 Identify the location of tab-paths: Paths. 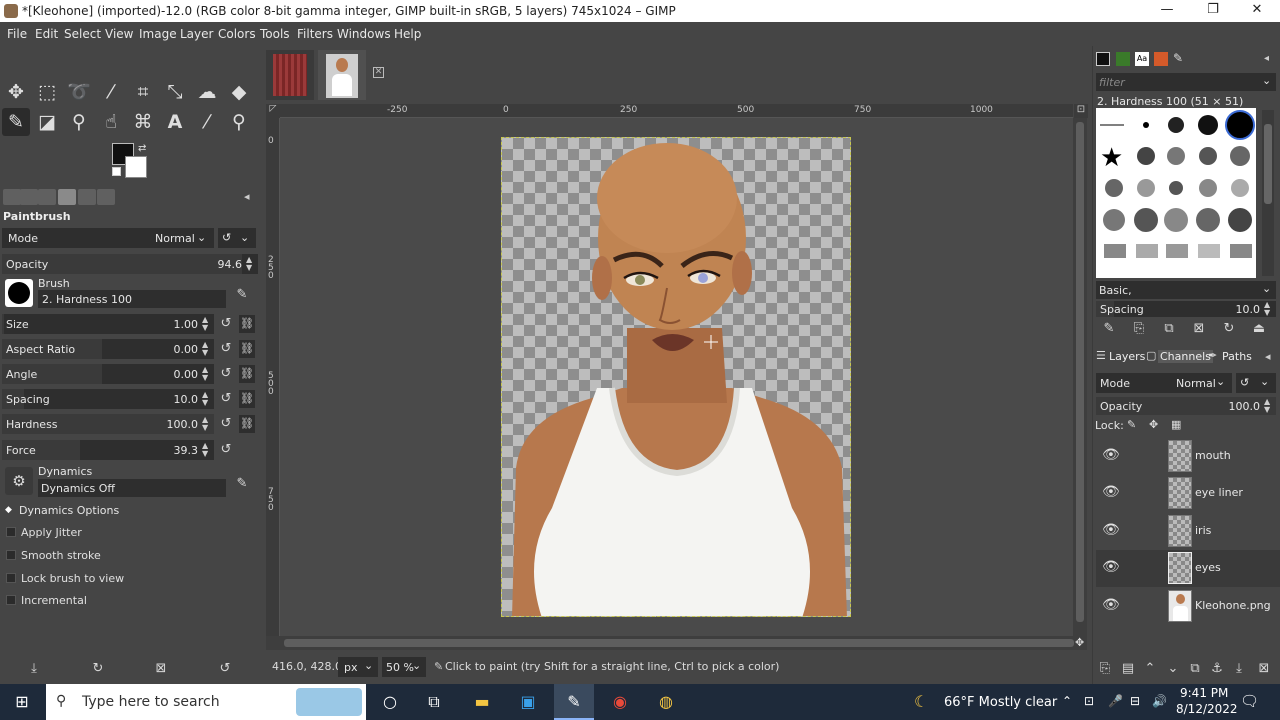
(1237, 356).